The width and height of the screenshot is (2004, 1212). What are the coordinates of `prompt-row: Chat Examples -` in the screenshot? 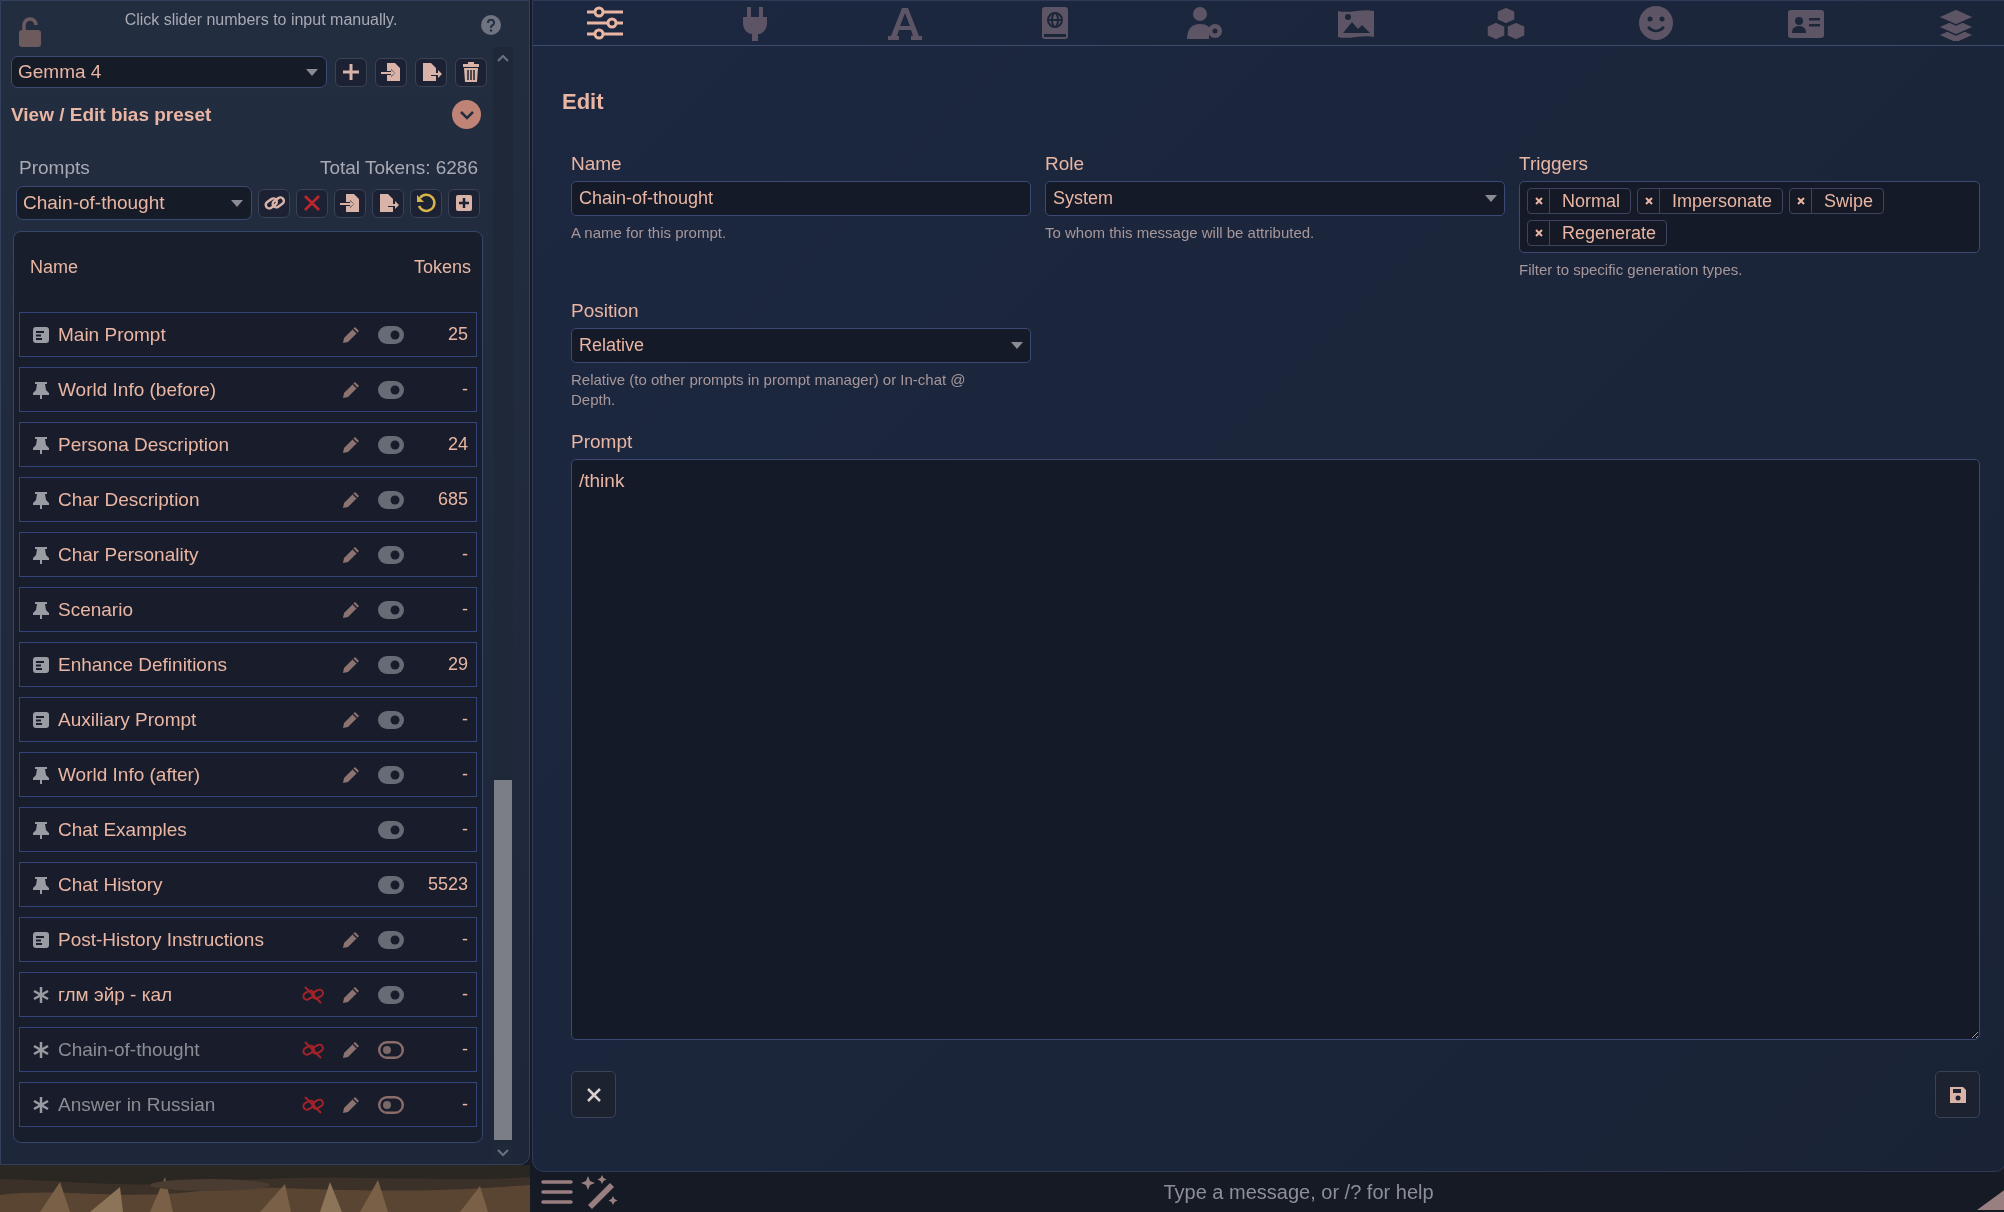 It's located at (248, 829).